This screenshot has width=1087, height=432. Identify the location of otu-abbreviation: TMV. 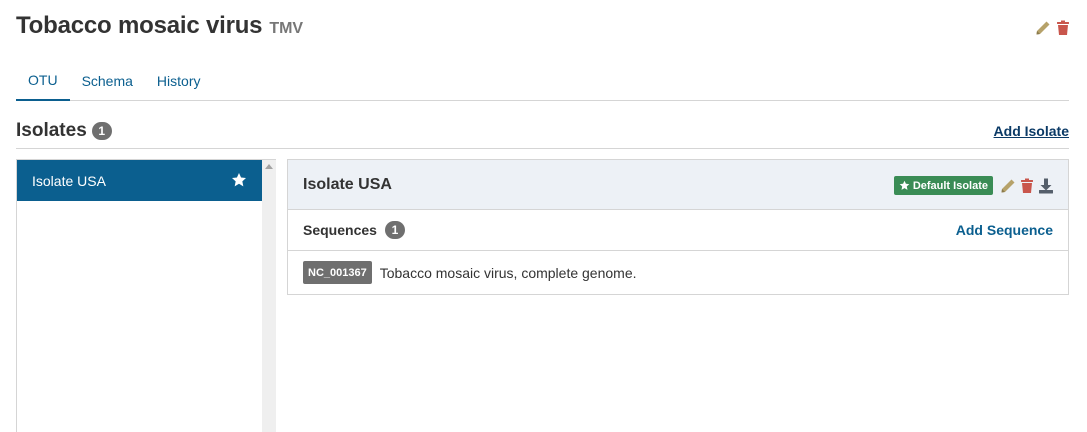
(286, 28).